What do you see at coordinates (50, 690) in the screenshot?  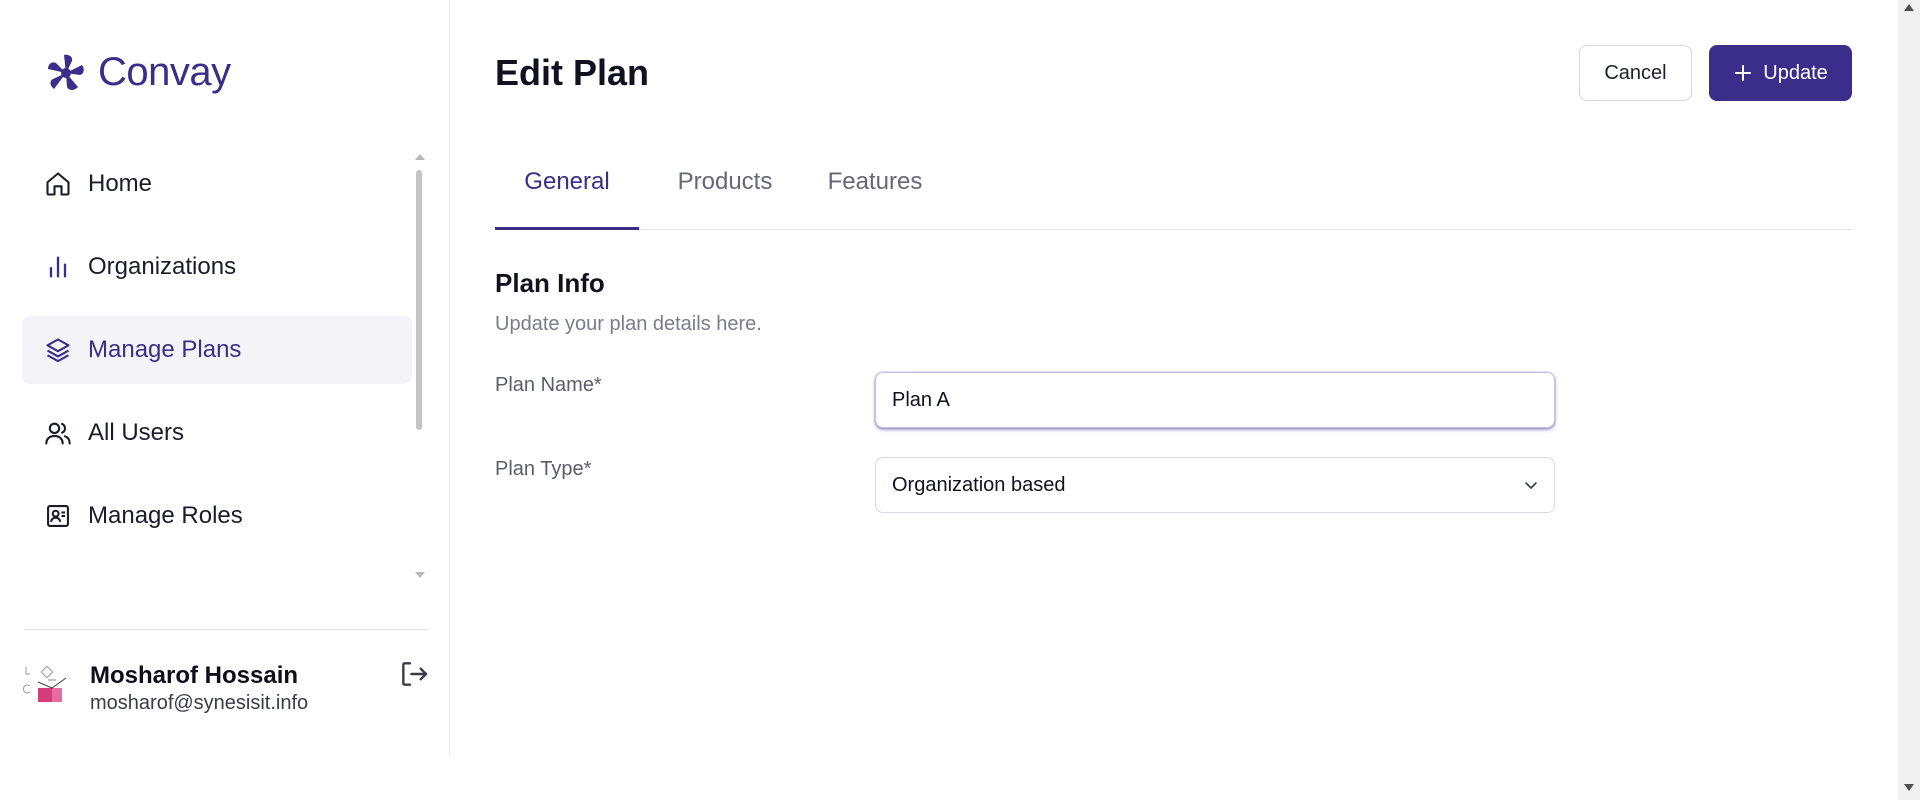 I see `avatar` at bounding box center [50, 690].